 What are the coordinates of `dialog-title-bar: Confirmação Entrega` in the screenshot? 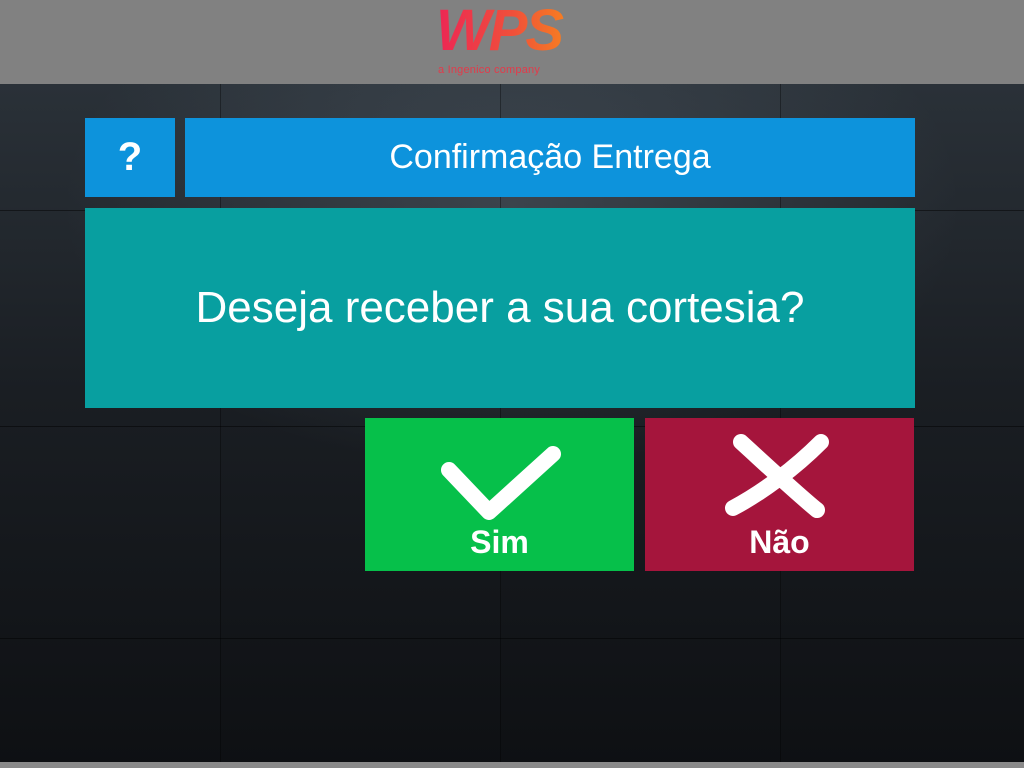 It's located at (550, 157).